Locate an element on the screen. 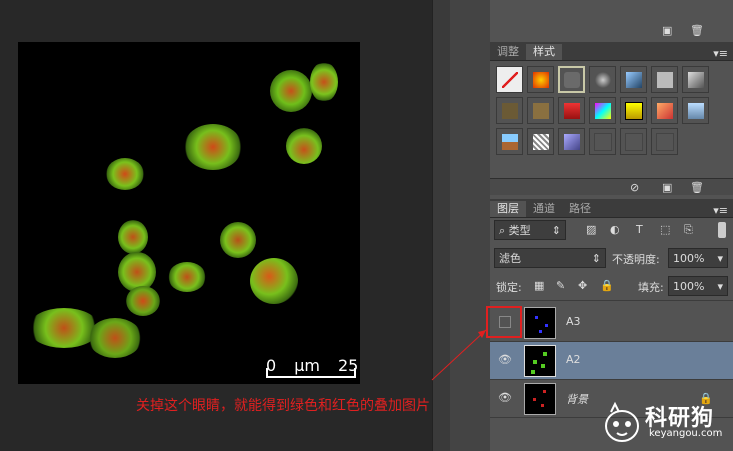 Image resolution: width=733 pixels, height=451 pixels. fill-label: 填充: is located at coordinates (651, 287).